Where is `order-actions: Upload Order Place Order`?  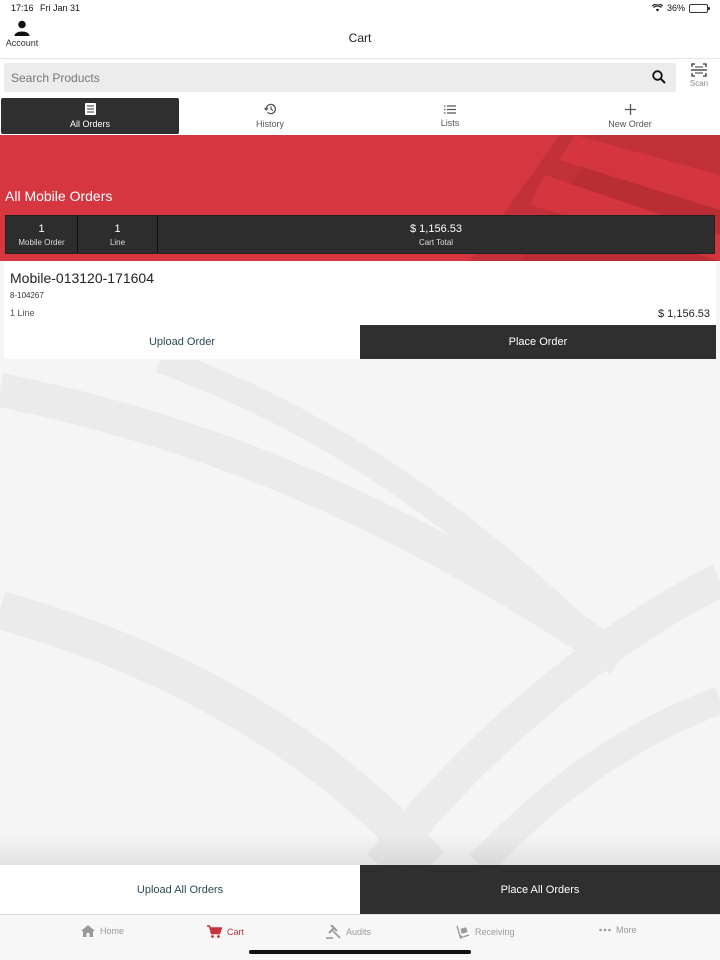 order-actions: Upload Order Place Order is located at coordinates (360, 342).